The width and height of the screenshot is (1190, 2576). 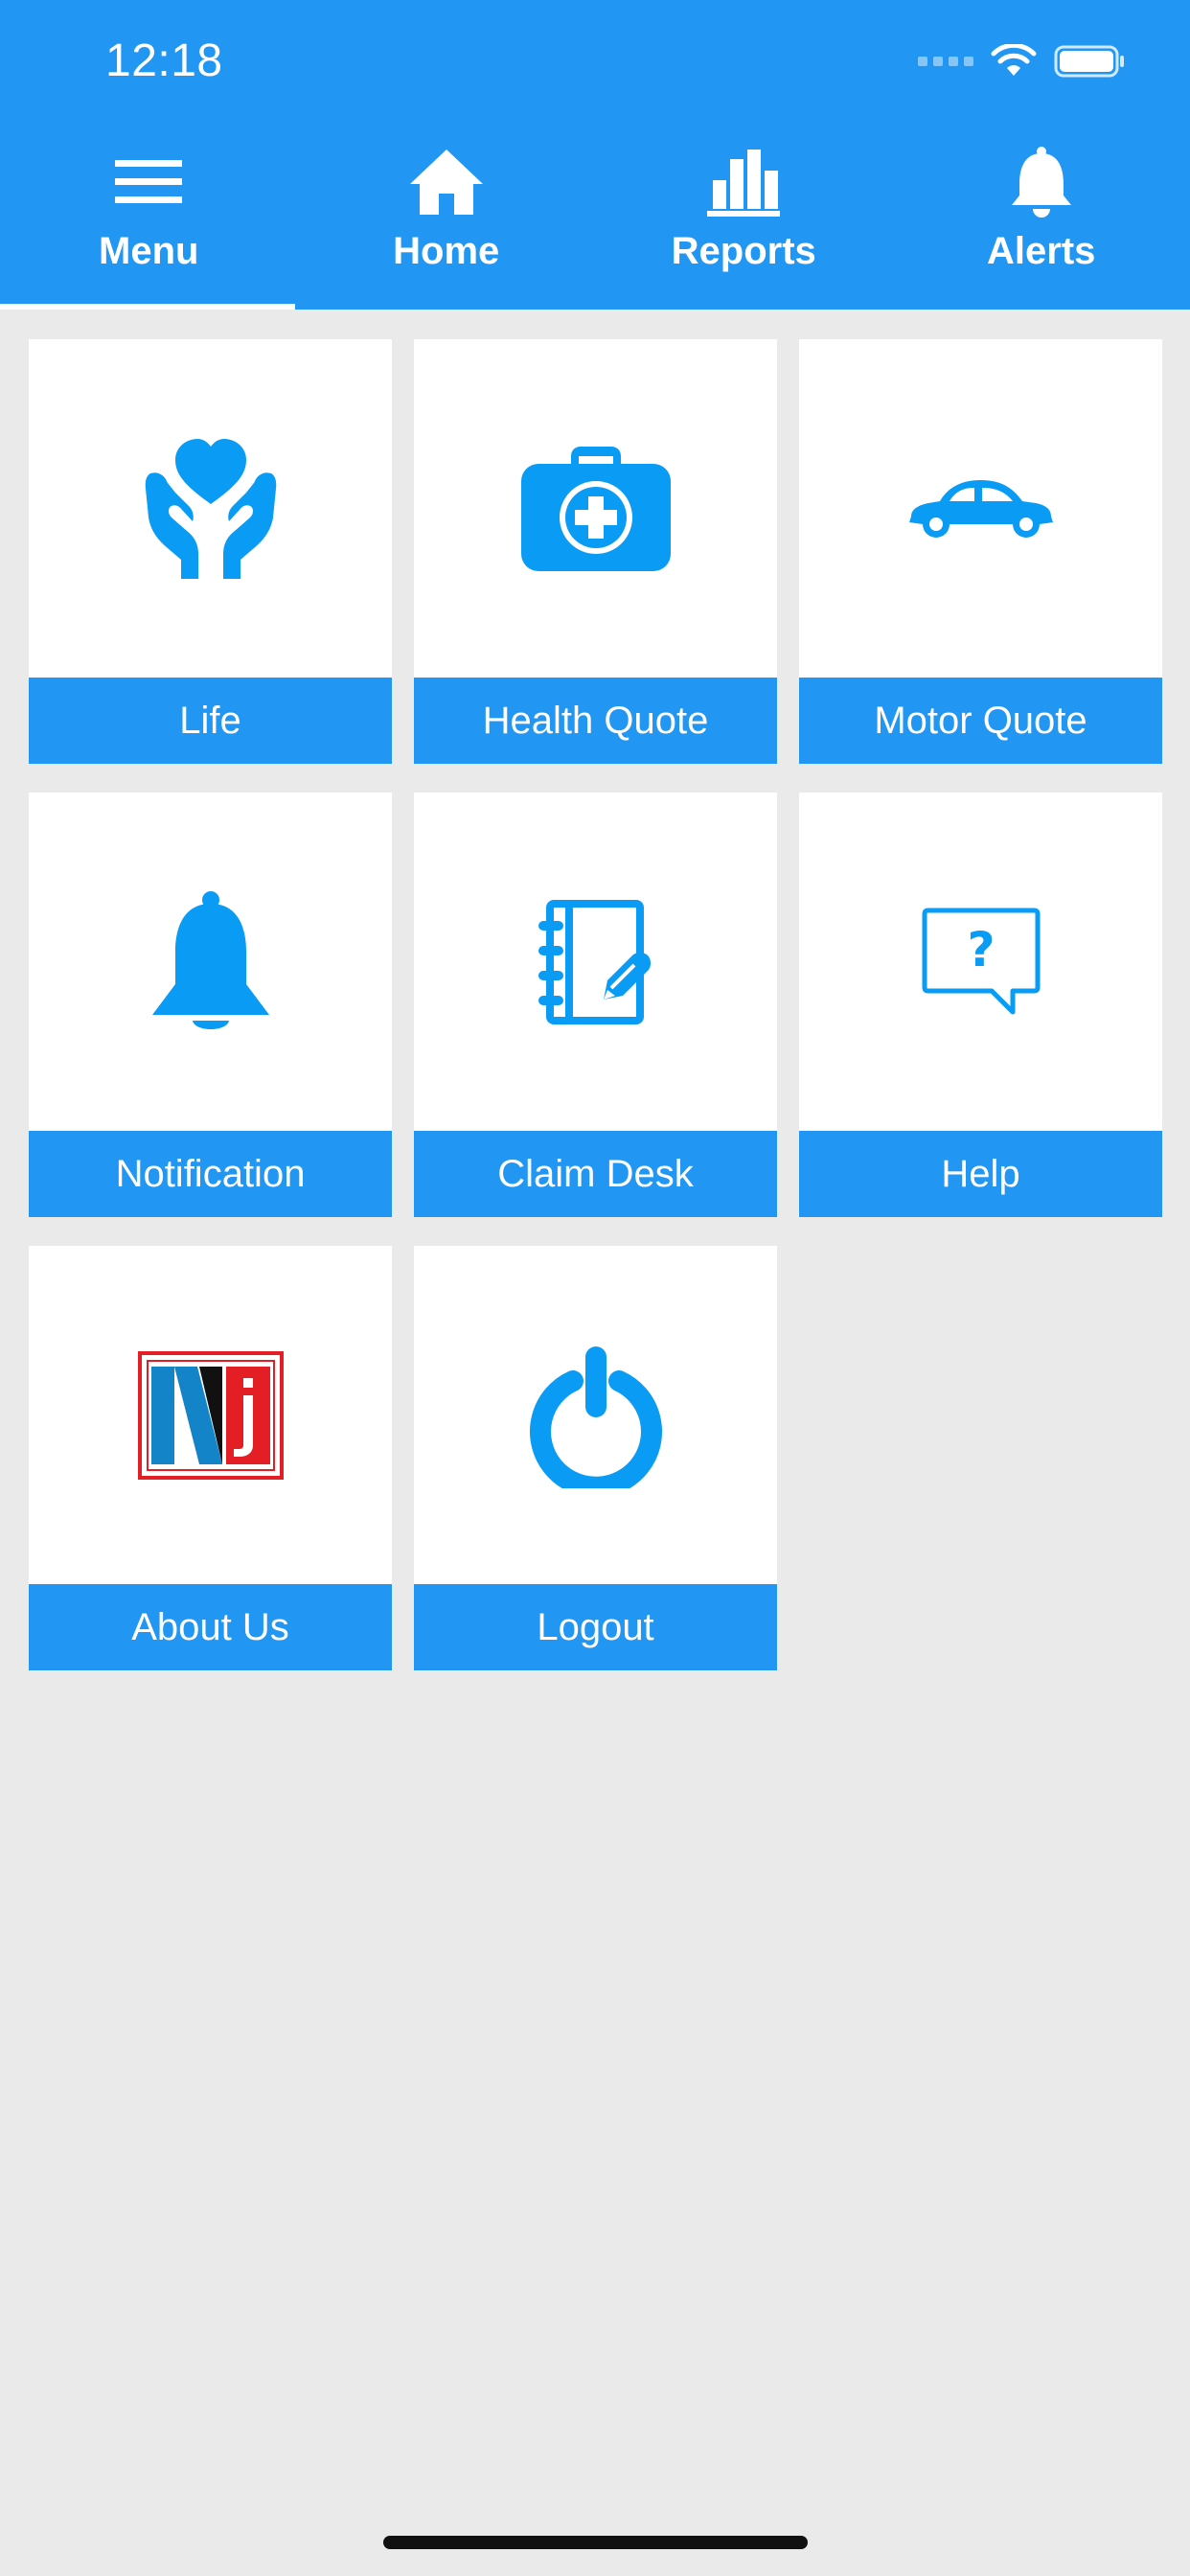 I want to click on tile-life: Life, so click(x=210, y=551).